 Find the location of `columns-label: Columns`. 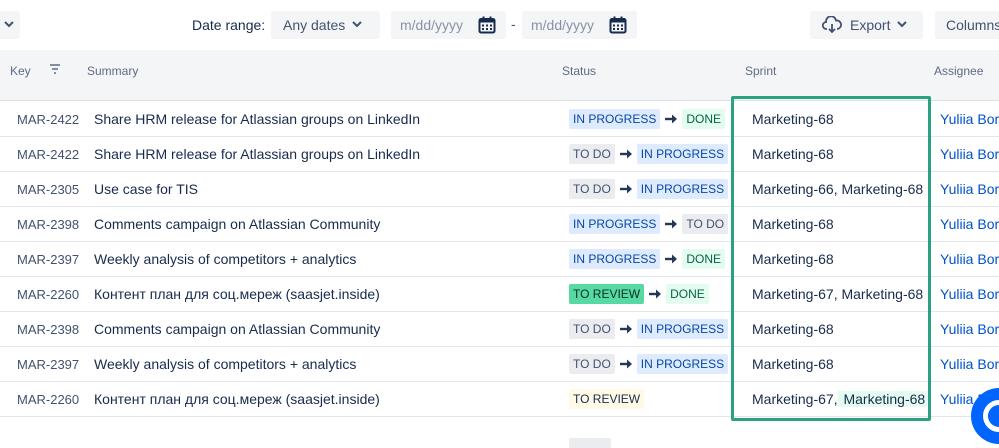

columns-label: Columns is located at coordinates (972, 25).